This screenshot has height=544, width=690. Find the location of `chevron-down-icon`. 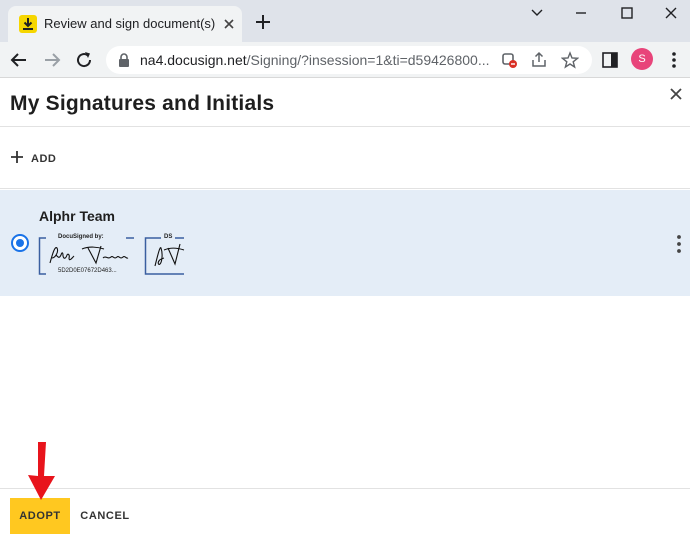

chevron-down-icon is located at coordinates (537, 13).